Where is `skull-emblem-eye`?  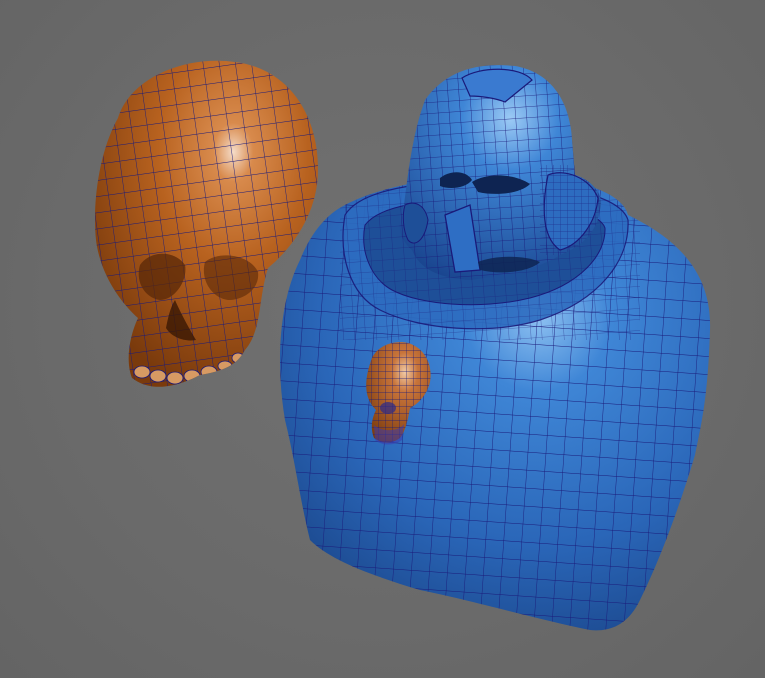
skull-emblem-eye is located at coordinates (388, 408).